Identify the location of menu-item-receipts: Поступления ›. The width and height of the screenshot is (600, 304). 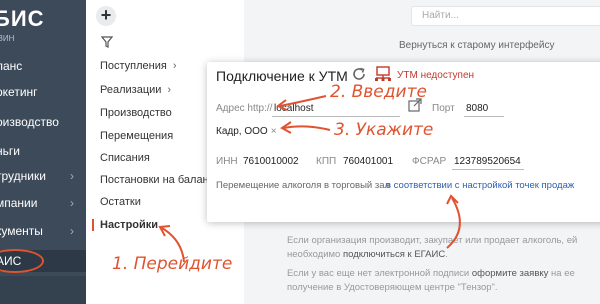
(138, 66).